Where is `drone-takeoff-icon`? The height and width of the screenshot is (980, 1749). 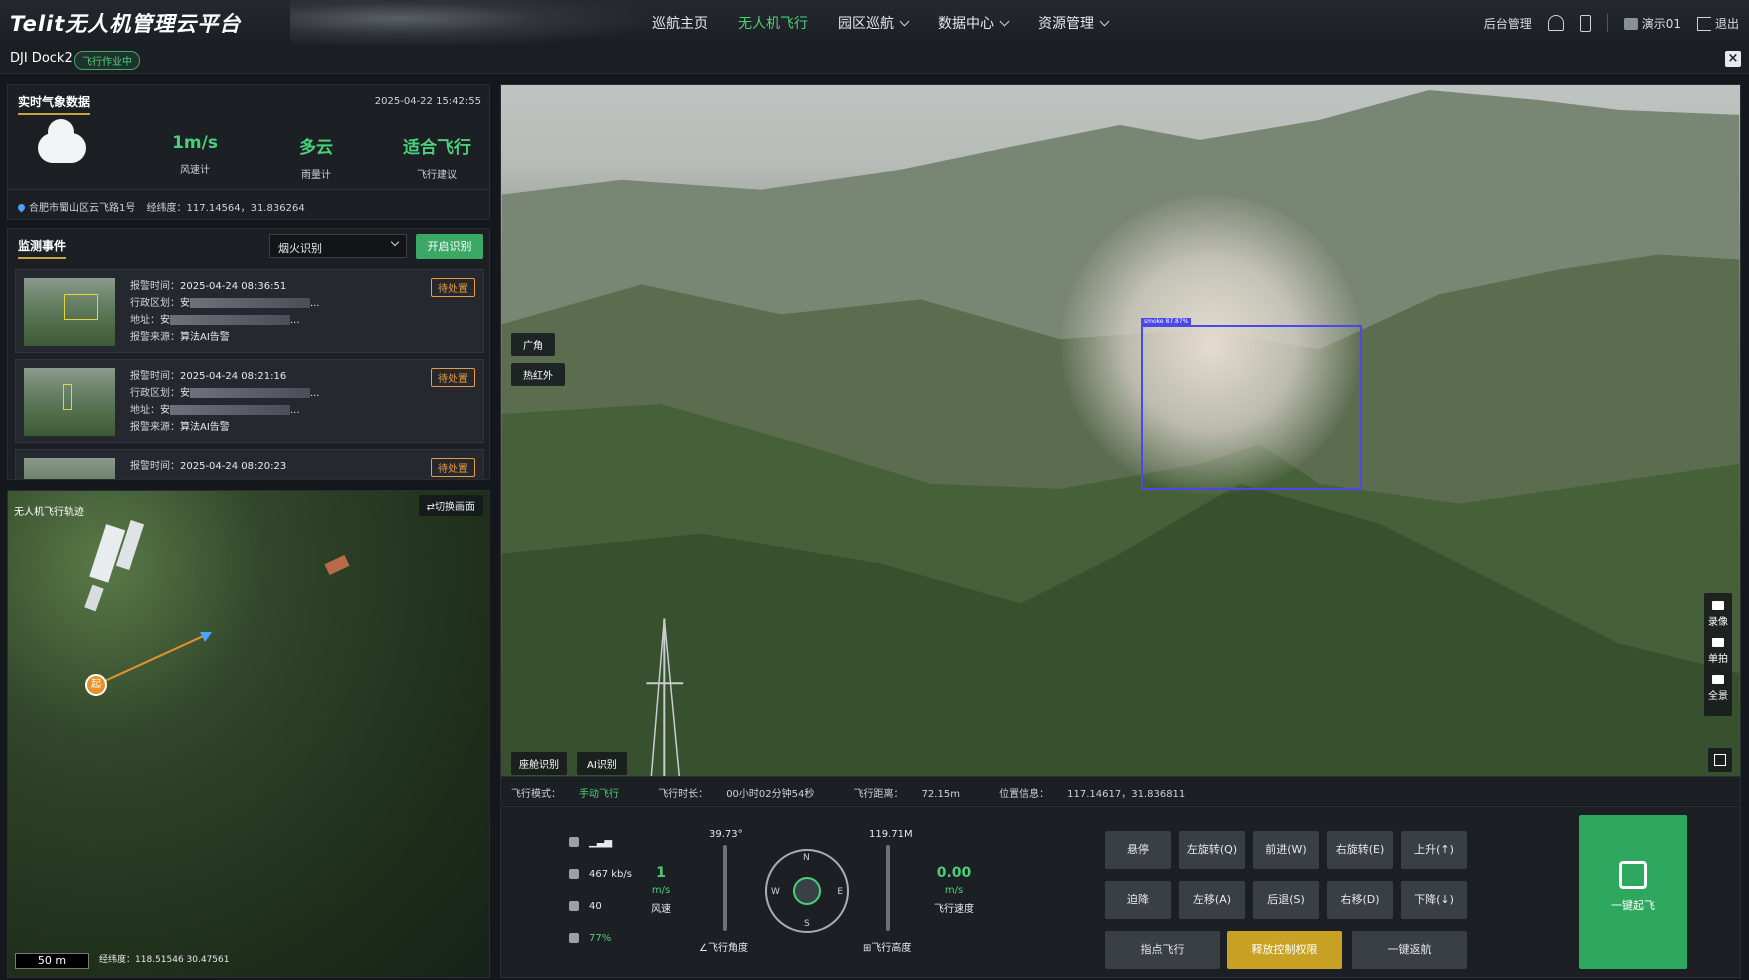
drone-takeoff-icon is located at coordinates (1633, 875).